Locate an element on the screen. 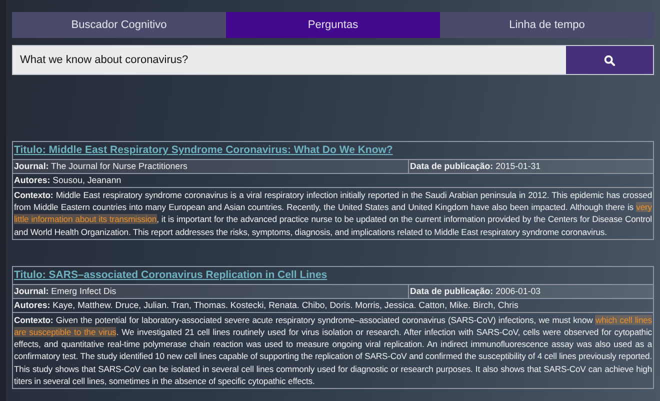 This screenshot has width=660, height=401. publication-date-text: Data de publicação: 2006-01-03 is located at coordinates (530, 291).